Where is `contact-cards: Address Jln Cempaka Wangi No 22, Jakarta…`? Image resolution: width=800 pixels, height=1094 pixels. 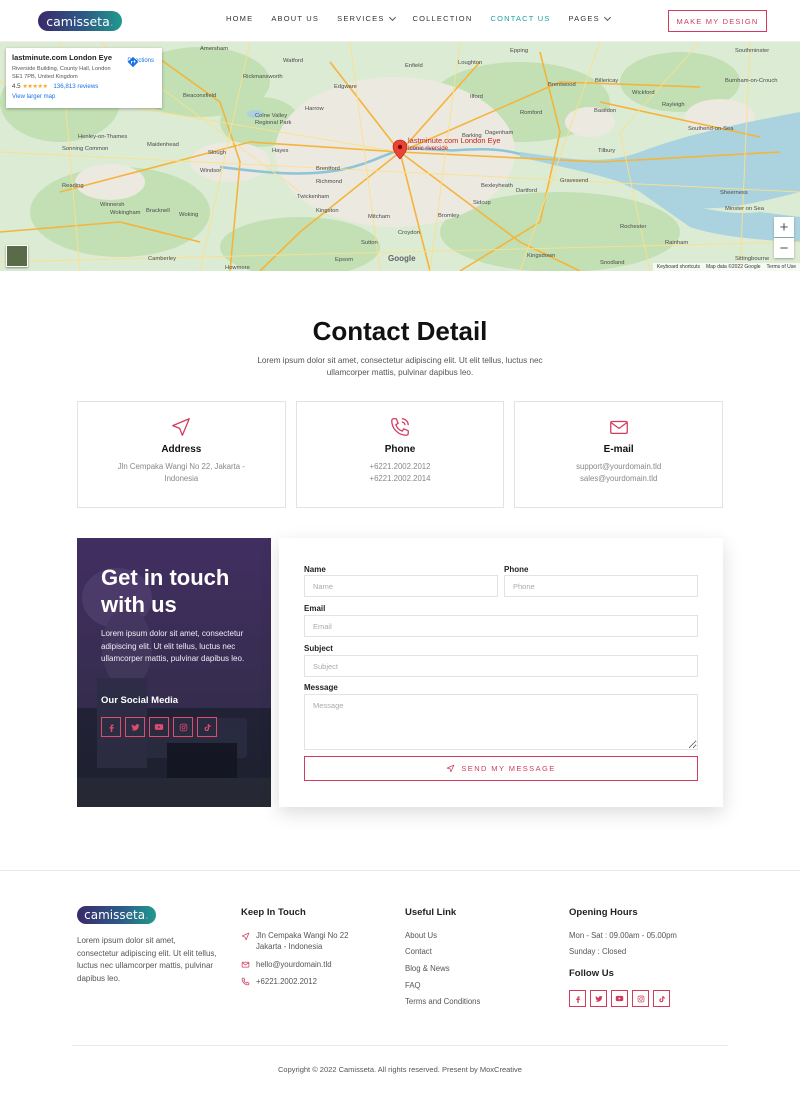 contact-cards: Address Jln Cempaka Wangi No 22, Jakarta… is located at coordinates (400, 454).